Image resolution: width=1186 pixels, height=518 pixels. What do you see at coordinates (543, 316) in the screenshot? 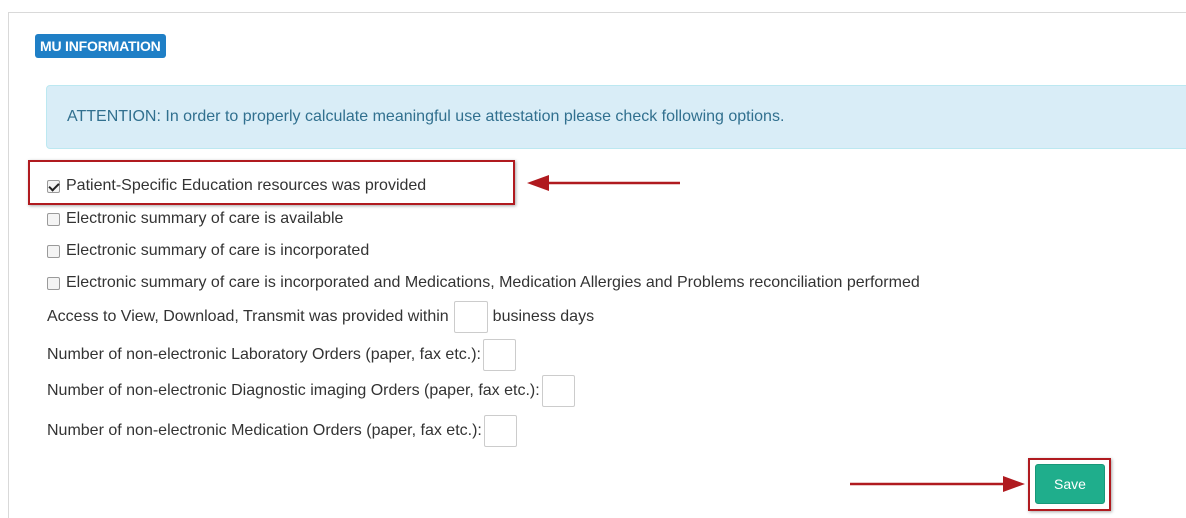
I see `access-suffix: business days` at bounding box center [543, 316].